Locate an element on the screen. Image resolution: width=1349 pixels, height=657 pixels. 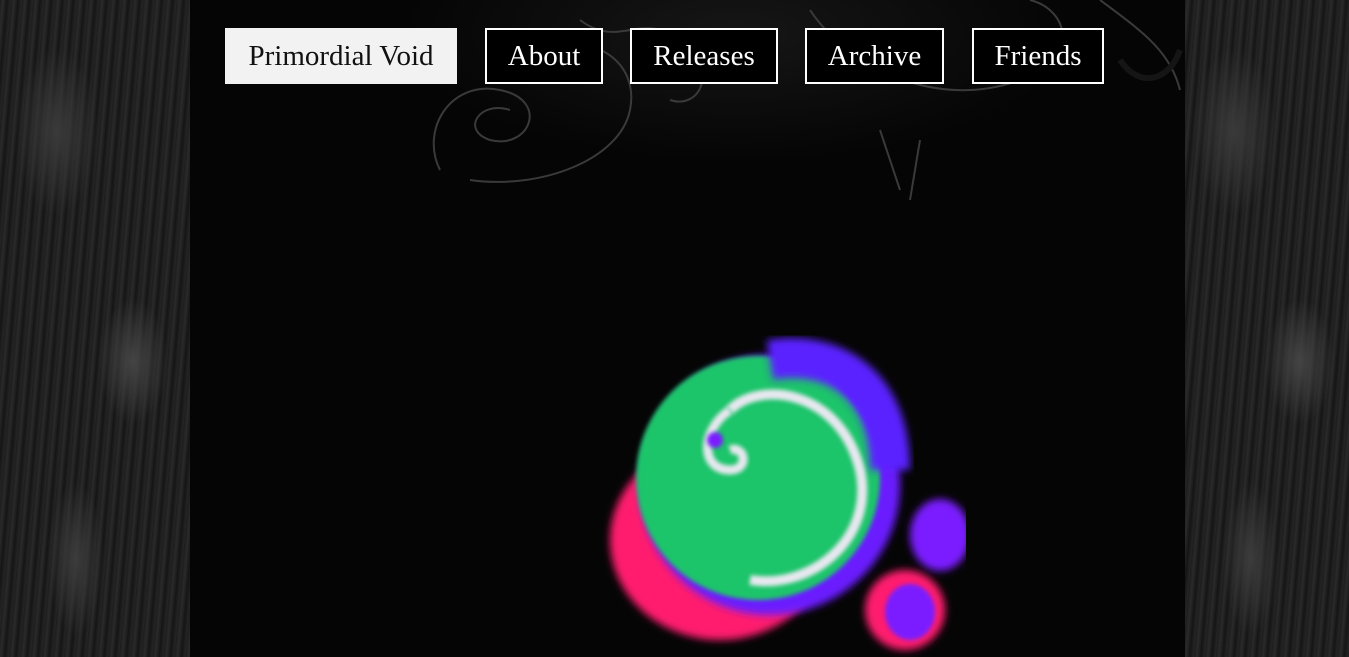
nav-link-archive: Archive is located at coordinates (874, 56).